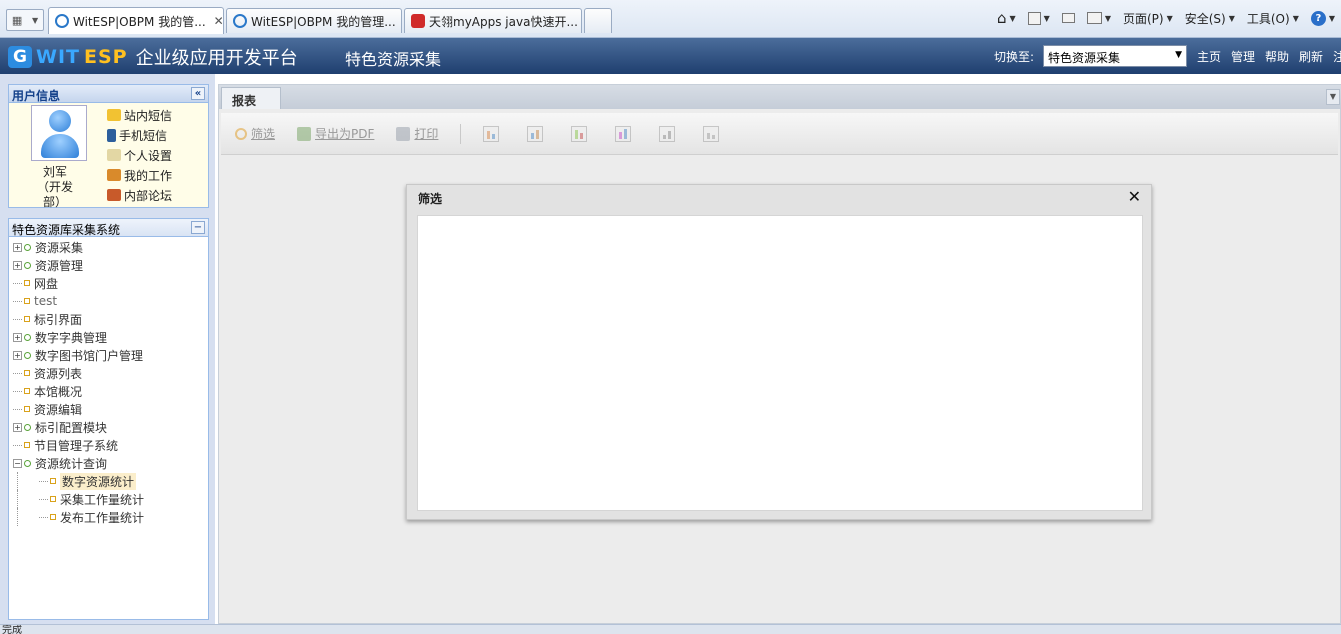 This screenshot has height=634, width=1341. Describe the element at coordinates (1014, 57) in the screenshot. I see `switch-label: 切换至:` at that location.